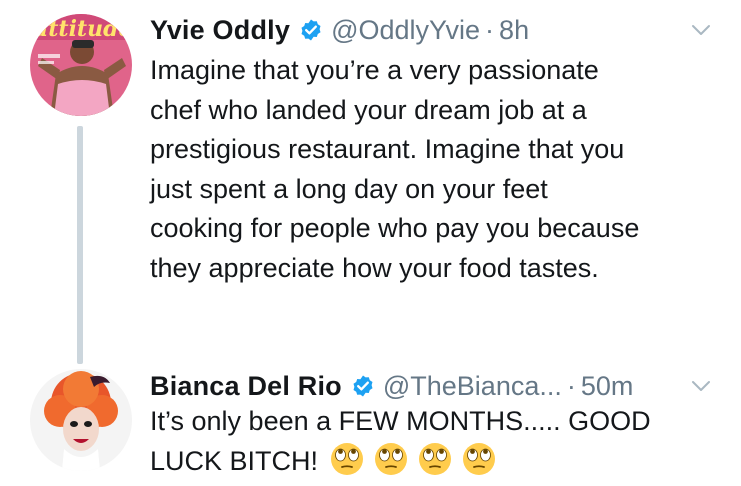  What do you see at coordinates (83, 29) in the screenshot?
I see `magazine-logo: attitude` at bounding box center [83, 29].